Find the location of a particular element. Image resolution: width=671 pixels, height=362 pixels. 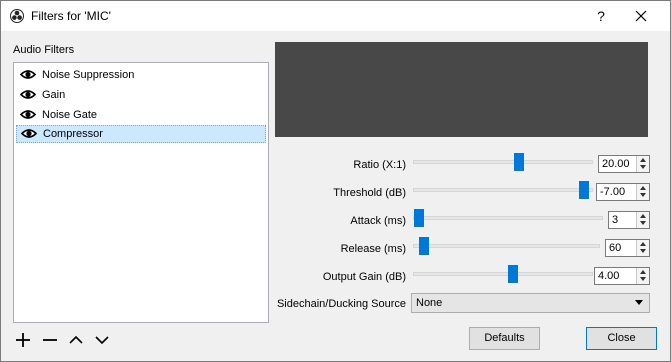

audio-filters-label: Audio Filters is located at coordinates (44, 50).